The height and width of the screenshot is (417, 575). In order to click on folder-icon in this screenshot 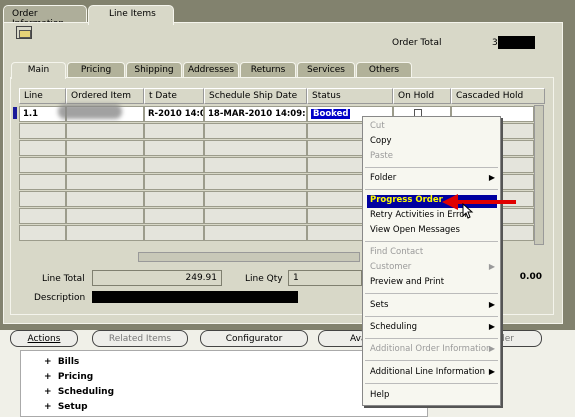, I will do `click(24, 32)`.